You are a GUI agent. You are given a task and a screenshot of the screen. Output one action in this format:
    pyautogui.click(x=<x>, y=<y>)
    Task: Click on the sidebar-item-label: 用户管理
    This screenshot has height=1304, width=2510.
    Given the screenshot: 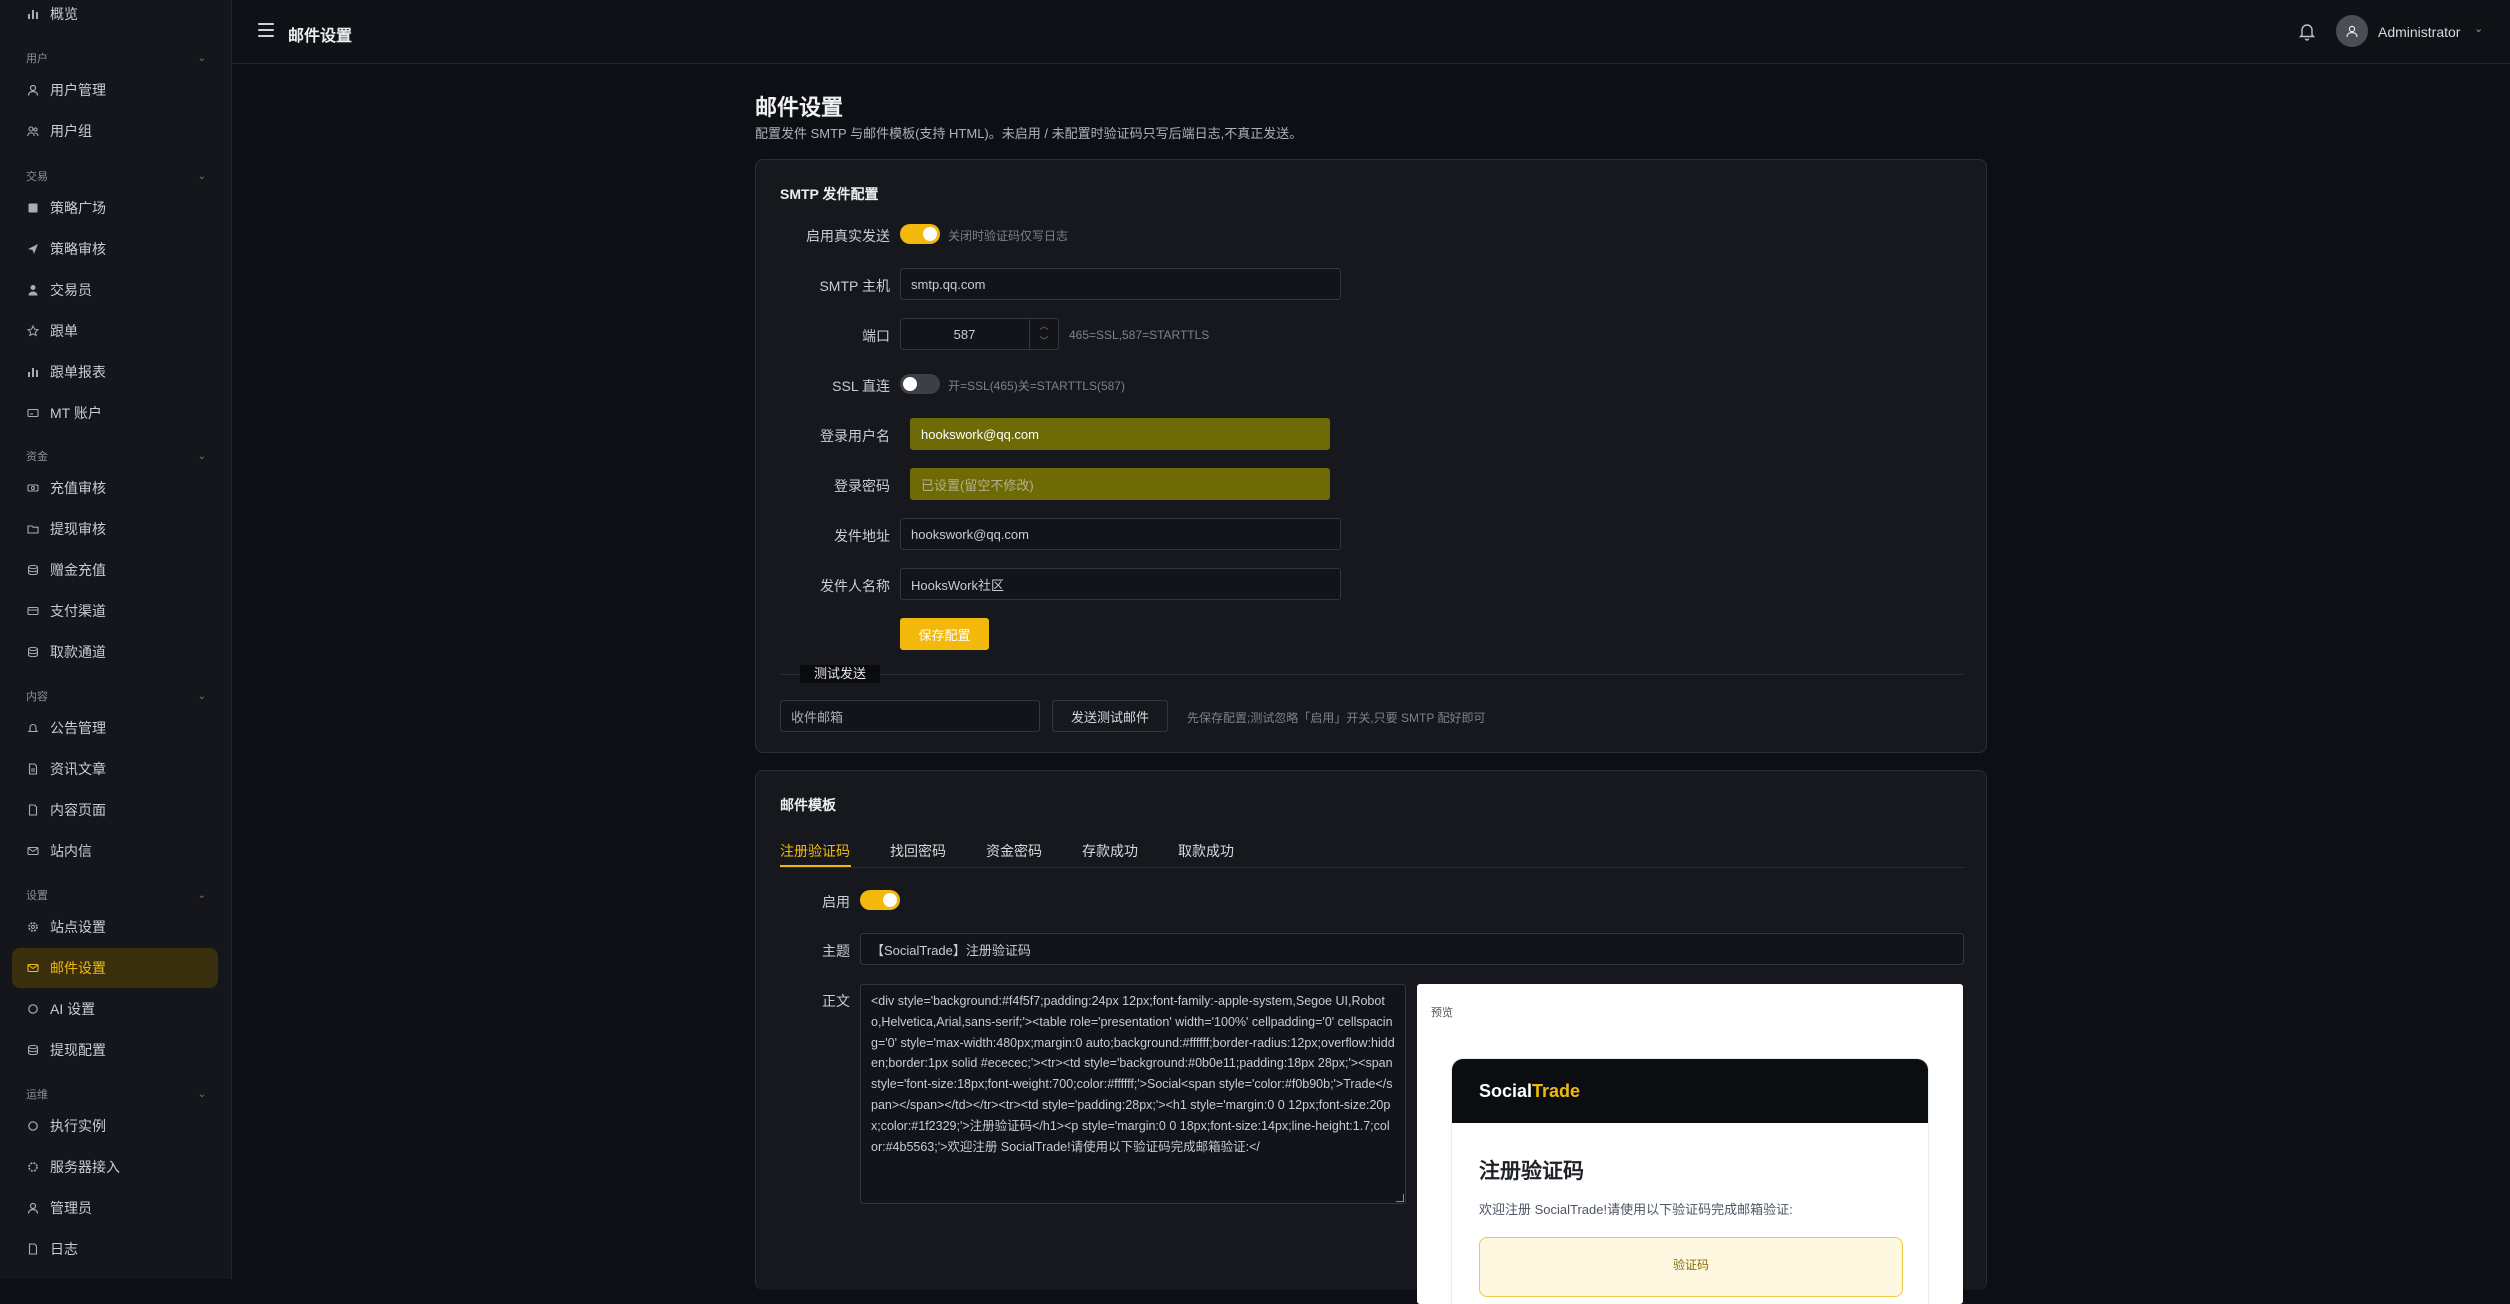 What is the action you would take?
    pyautogui.click(x=78, y=90)
    